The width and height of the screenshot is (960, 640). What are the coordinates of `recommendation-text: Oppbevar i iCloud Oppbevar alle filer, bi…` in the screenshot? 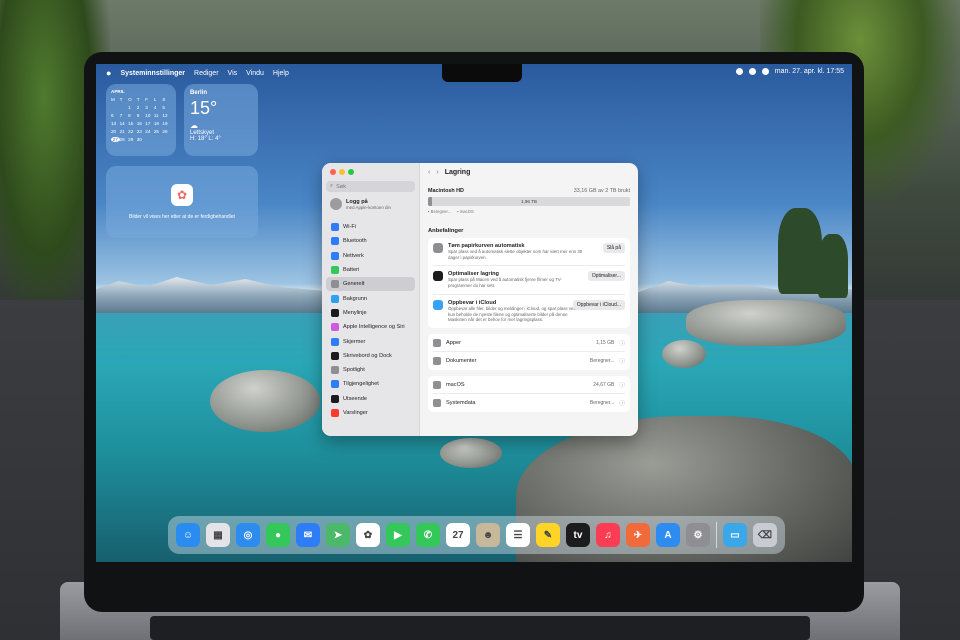 It's located at (515, 311).